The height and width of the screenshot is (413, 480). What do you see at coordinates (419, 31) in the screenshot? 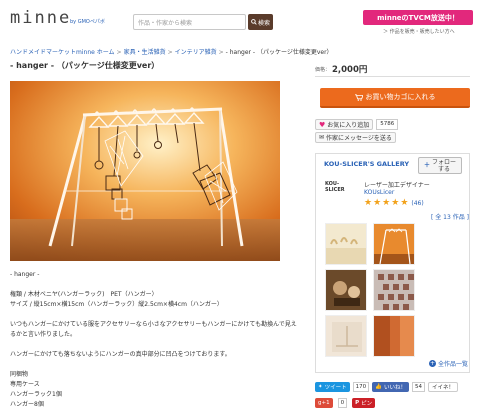
I see `seller-link: ＞ 作品を販売・販売したい方へ` at bounding box center [419, 31].